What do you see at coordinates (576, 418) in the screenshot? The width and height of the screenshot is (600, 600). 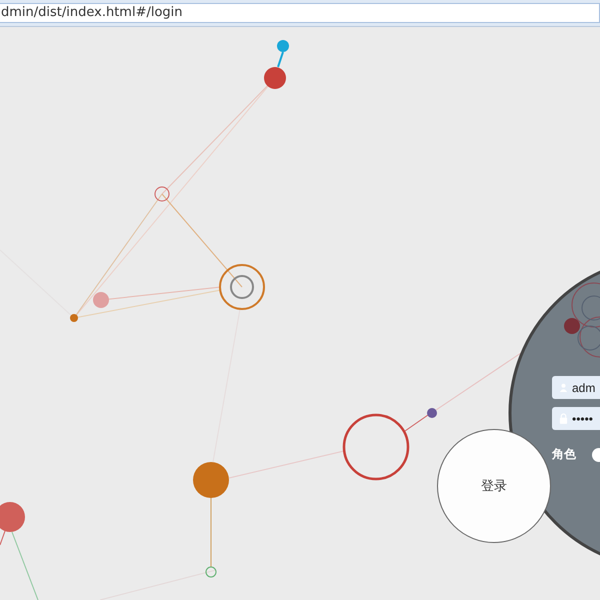 I see `password-field: •••••` at bounding box center [576, 418].